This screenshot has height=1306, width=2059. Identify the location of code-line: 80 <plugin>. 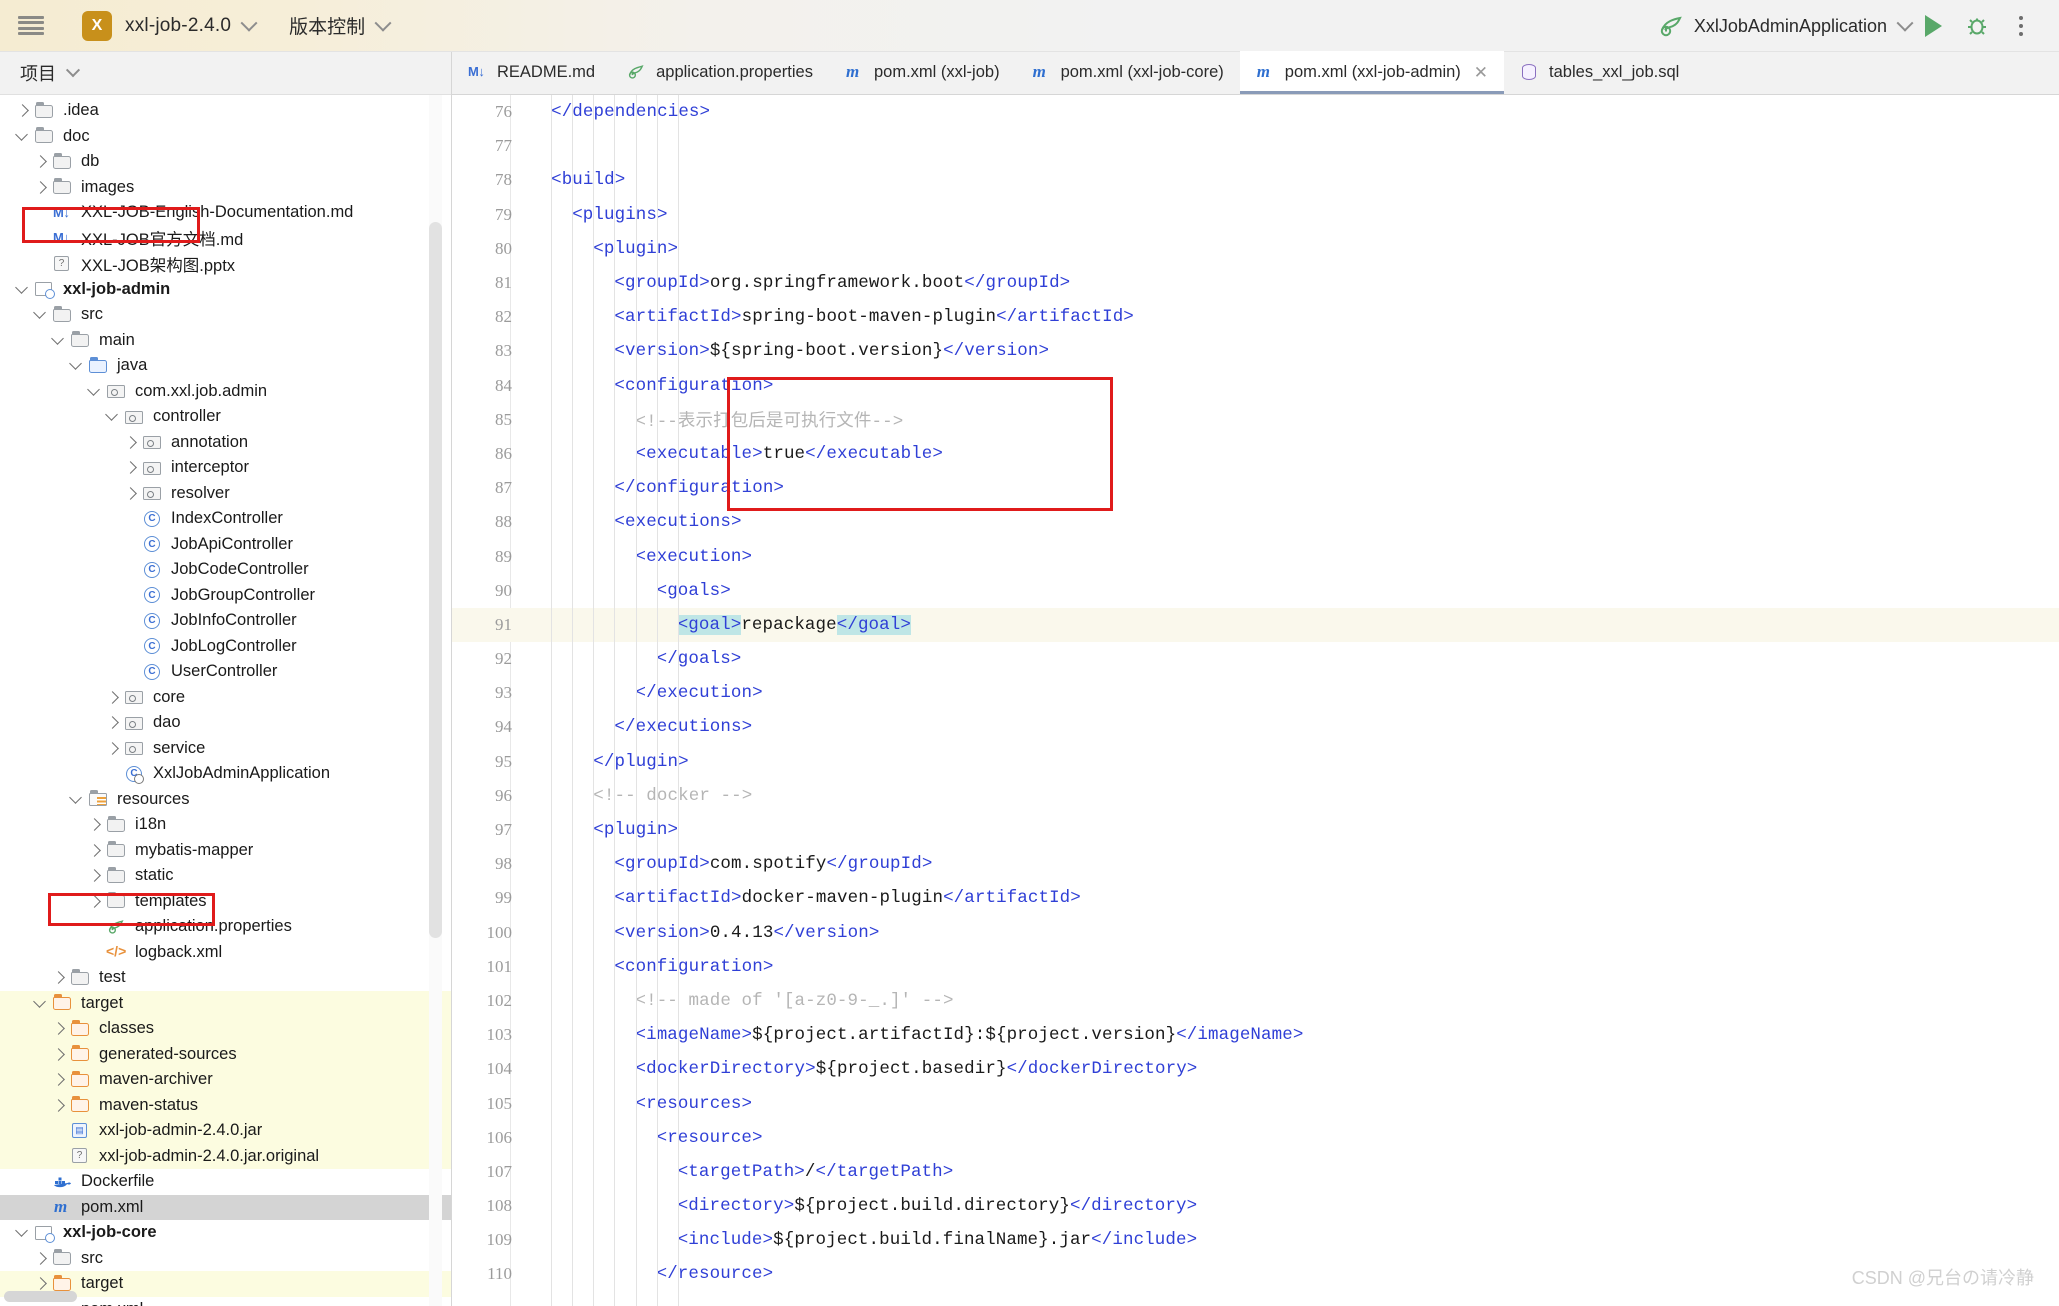
(1255, 249).